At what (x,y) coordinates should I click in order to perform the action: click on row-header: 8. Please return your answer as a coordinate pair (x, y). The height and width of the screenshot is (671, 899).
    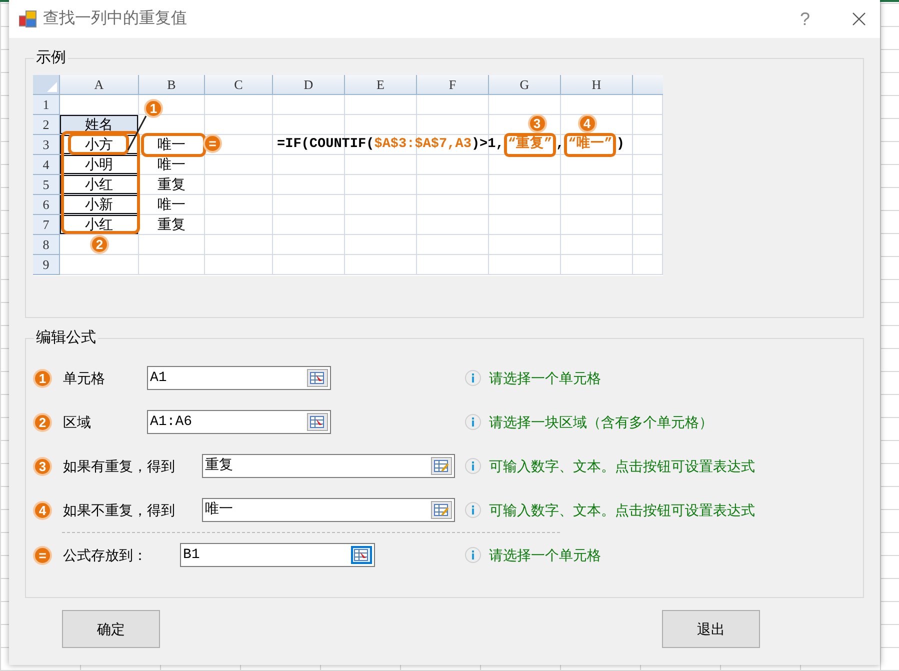
    Looking at the image, I should click on (46, 245).